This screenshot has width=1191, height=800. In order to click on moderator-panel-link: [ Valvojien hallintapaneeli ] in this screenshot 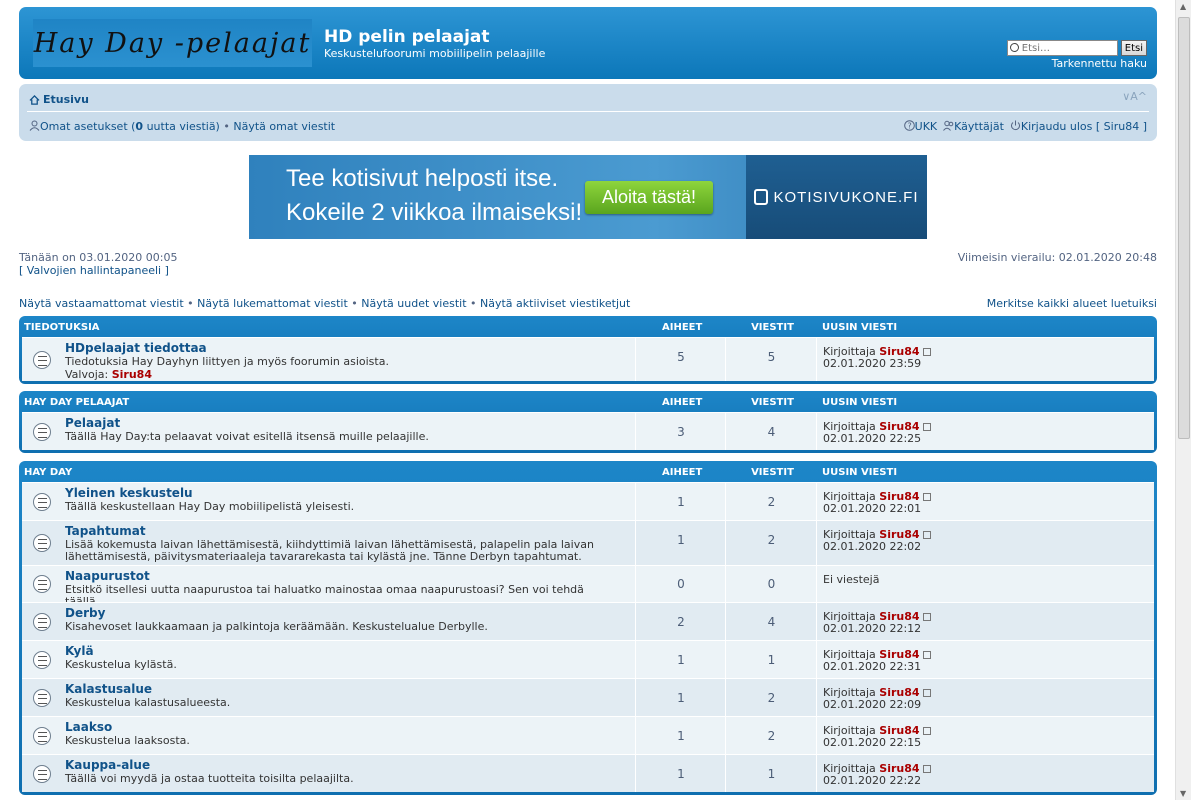, I will do `click(94, 270)`.